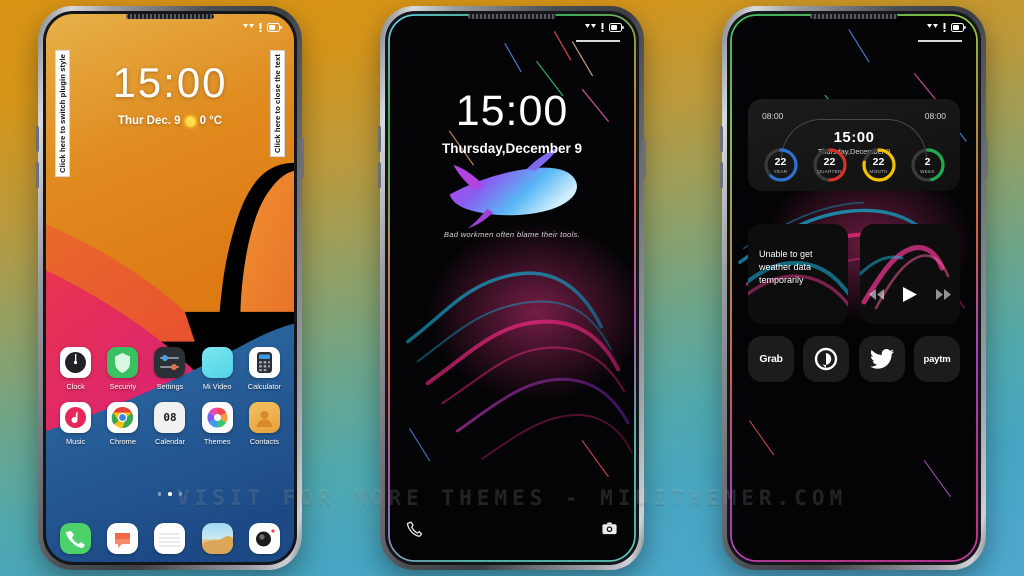  Describe the element at coordinates (780, 171) in the screenshot. I see `ring-label: YEAR` at that location.